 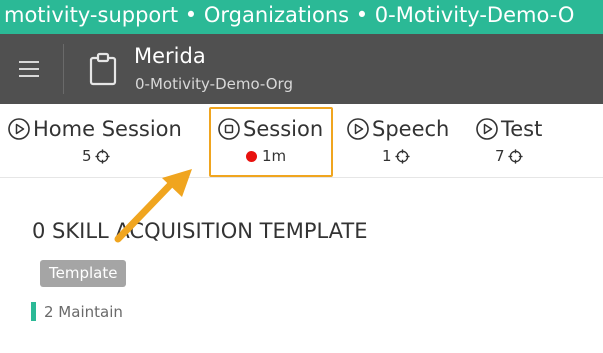 What do you see at coordinates (411, 129) in the screenshot?
I see `tab-label: Speech` at bounding box center [411, 129].